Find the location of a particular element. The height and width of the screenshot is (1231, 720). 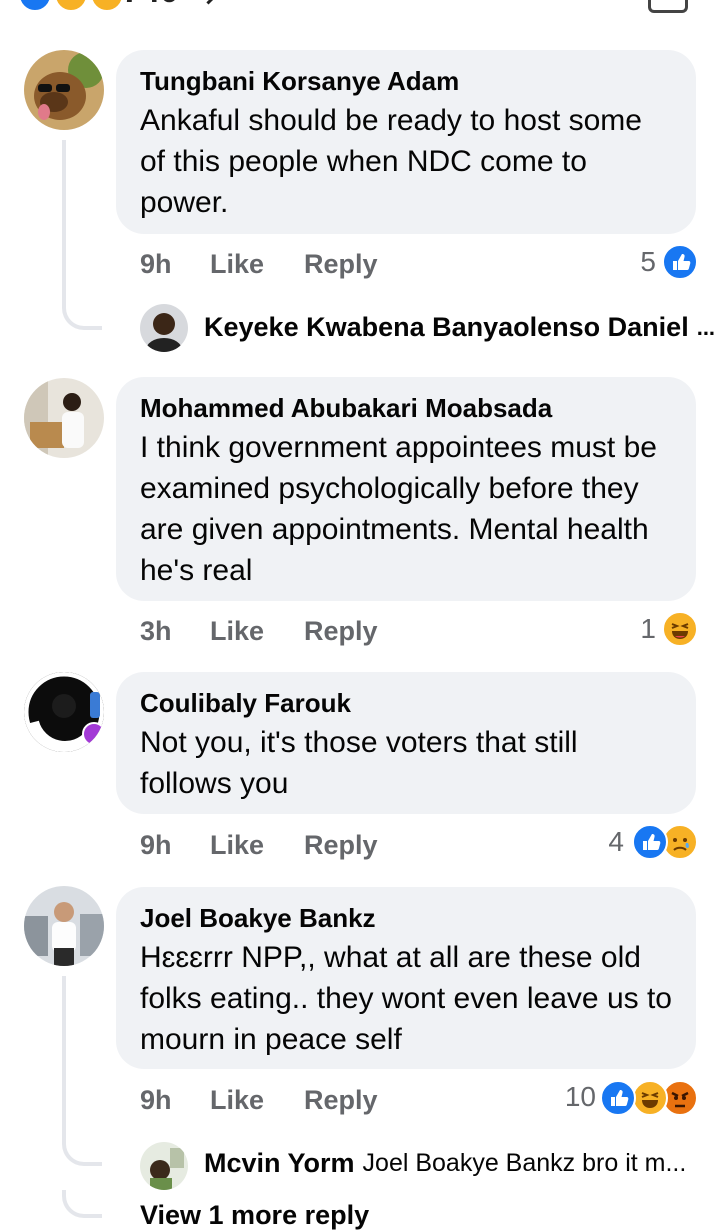

comment-author: Mohammed Abubakari Moabsada is located at coordinates (406, 408).